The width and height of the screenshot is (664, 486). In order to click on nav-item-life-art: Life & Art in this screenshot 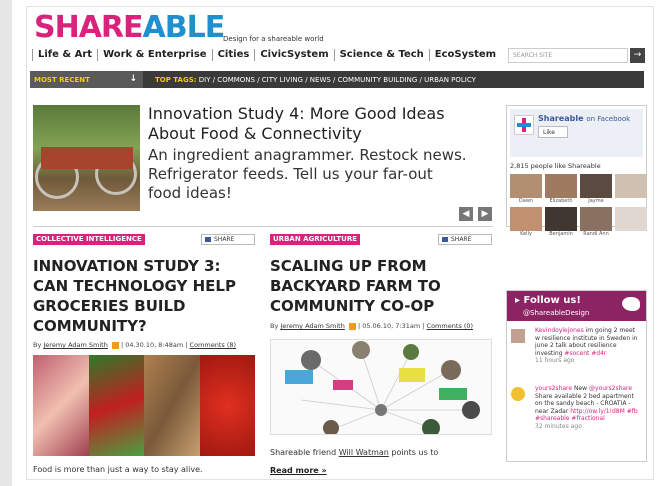, I will do `click(64, 55)`.